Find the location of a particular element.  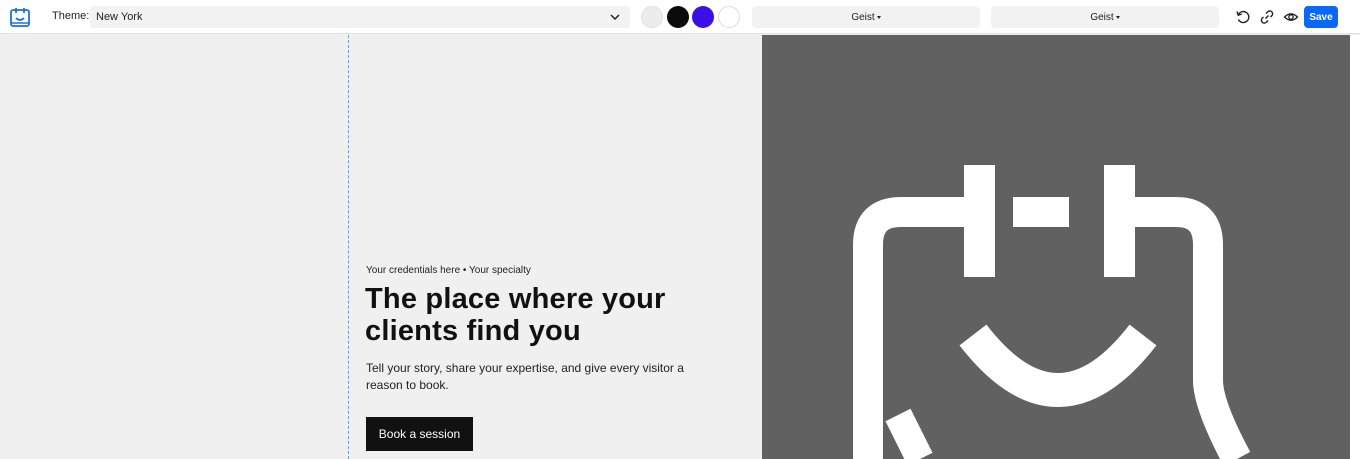

eye-icon is located at coordinates (1291, 17).